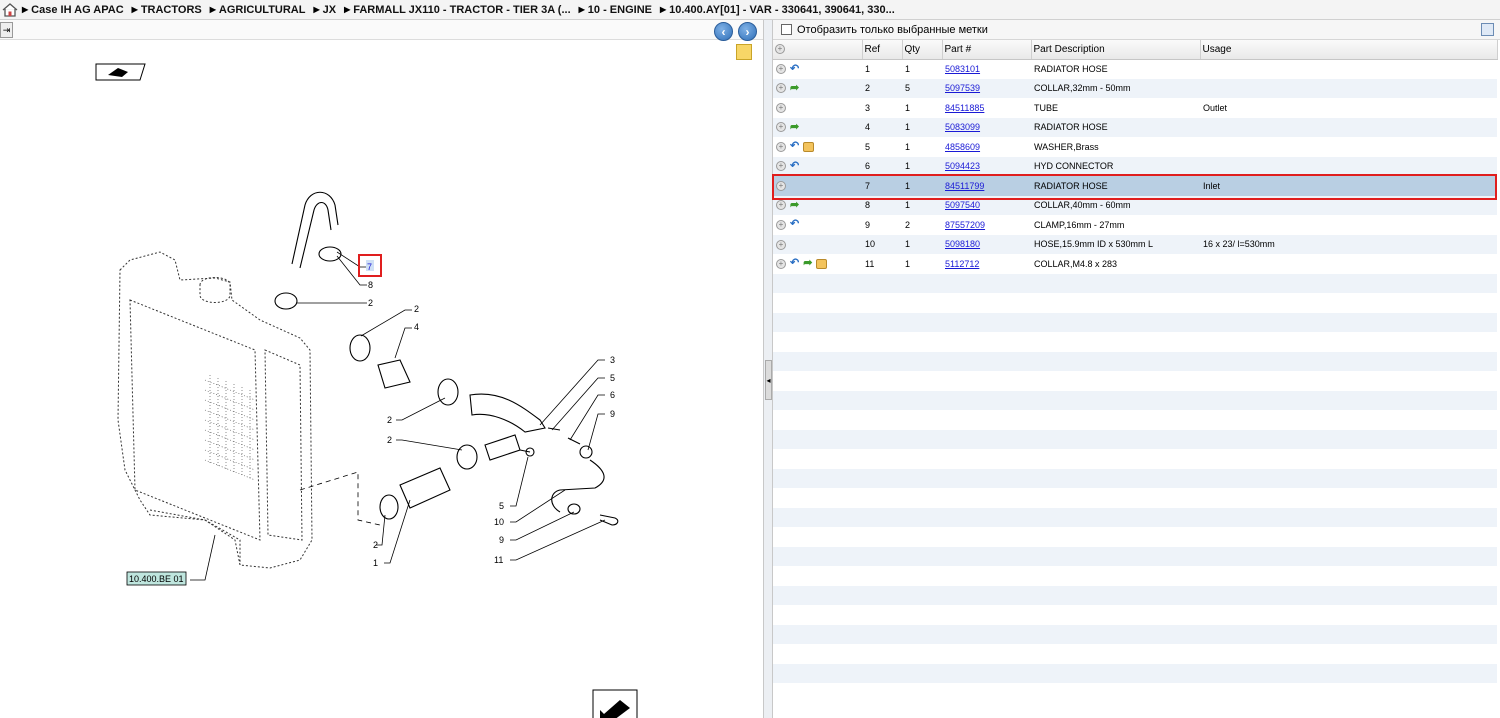 This screenshot has width=1500, height=718. Describe the element at coordinates (10, 9) in the screenshot. I see `home-icon` at that location.